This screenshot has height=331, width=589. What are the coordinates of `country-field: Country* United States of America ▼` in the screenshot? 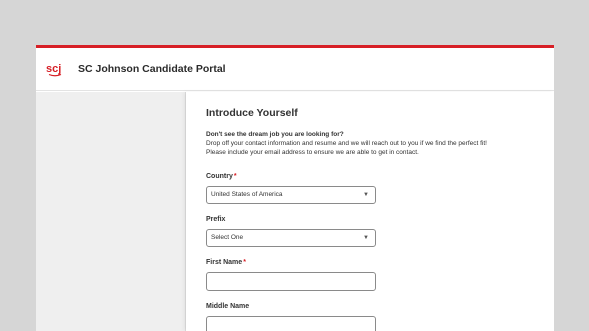 It's located at (370, 188).